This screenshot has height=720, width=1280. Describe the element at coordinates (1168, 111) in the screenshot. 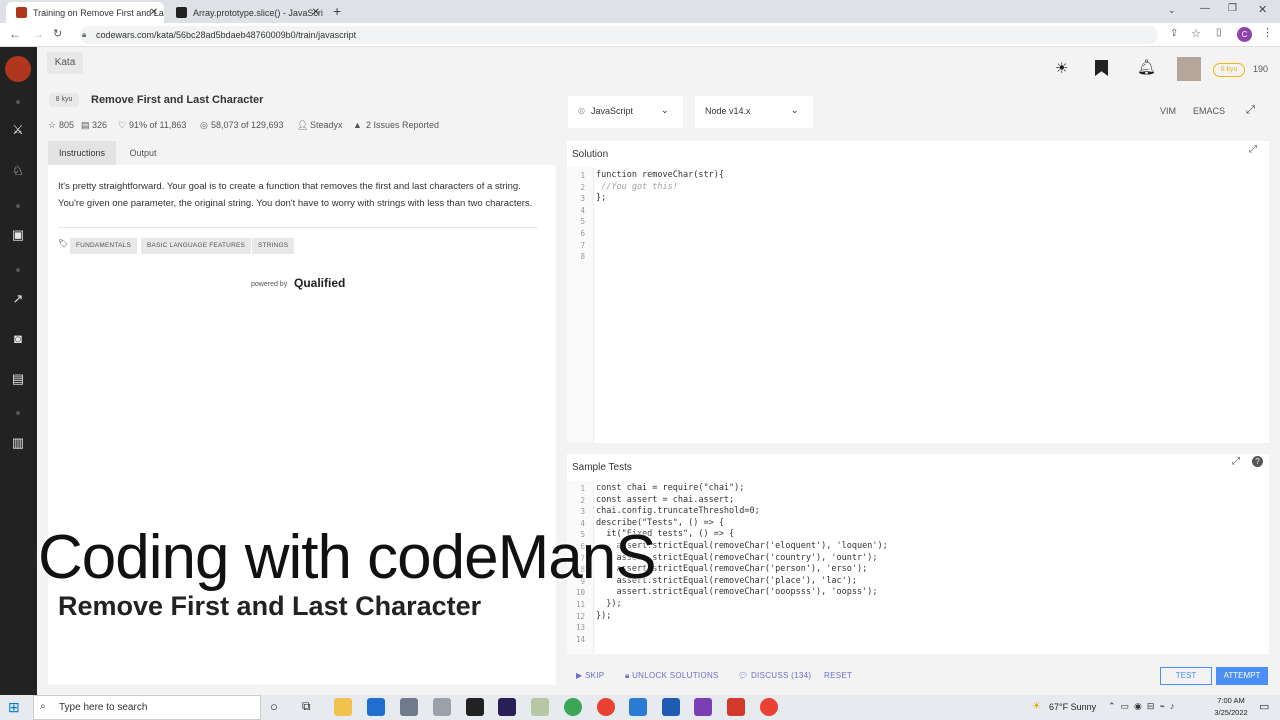

I see `vim-mode-button: VIM` at that location.